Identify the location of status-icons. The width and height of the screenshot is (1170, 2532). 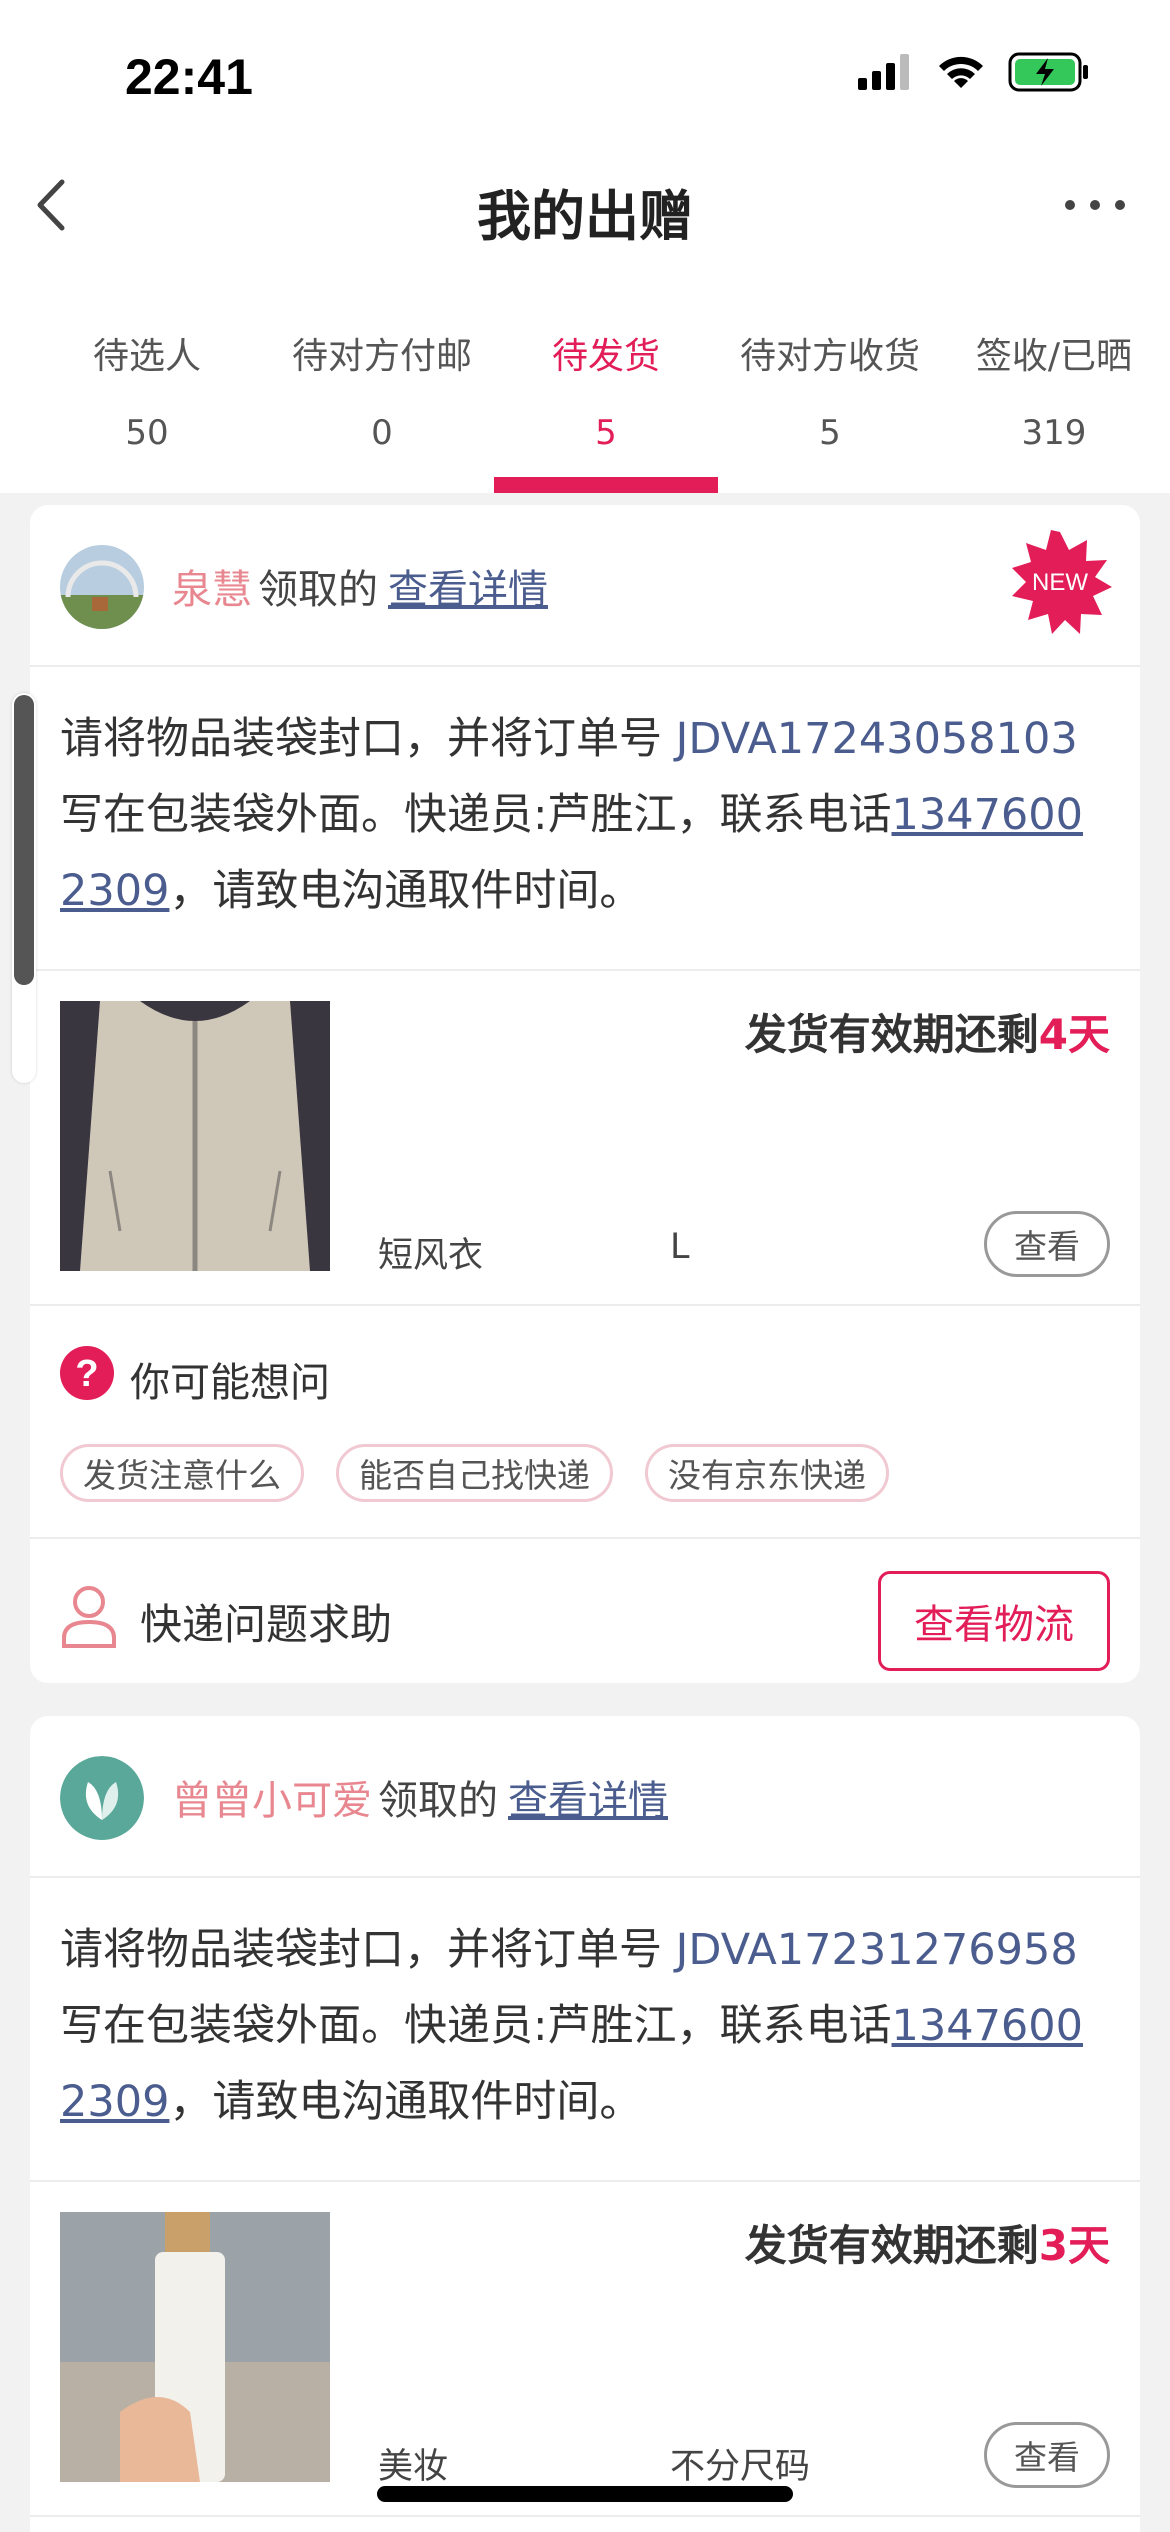
(974, 72).